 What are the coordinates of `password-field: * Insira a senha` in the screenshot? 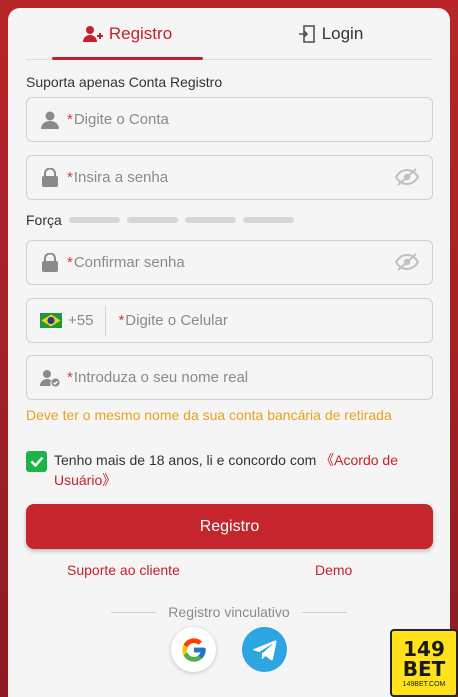 It's located at (229, 177).